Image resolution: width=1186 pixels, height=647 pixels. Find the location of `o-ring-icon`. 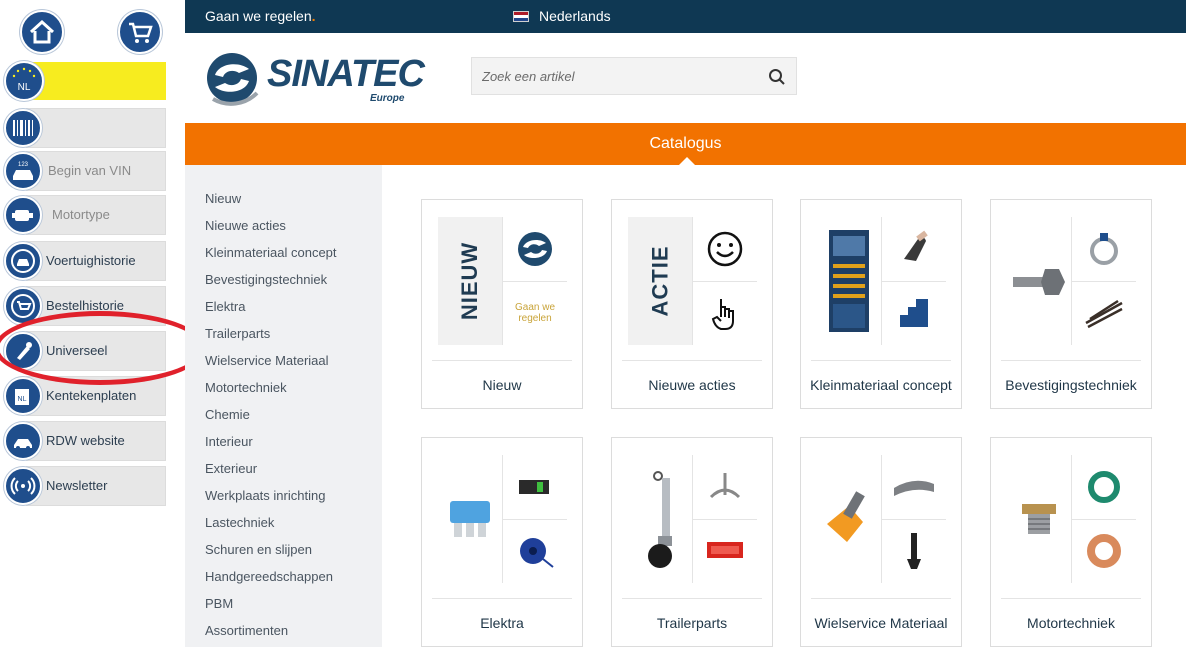

o-ring-icon is located at coordinates (1104, 486).